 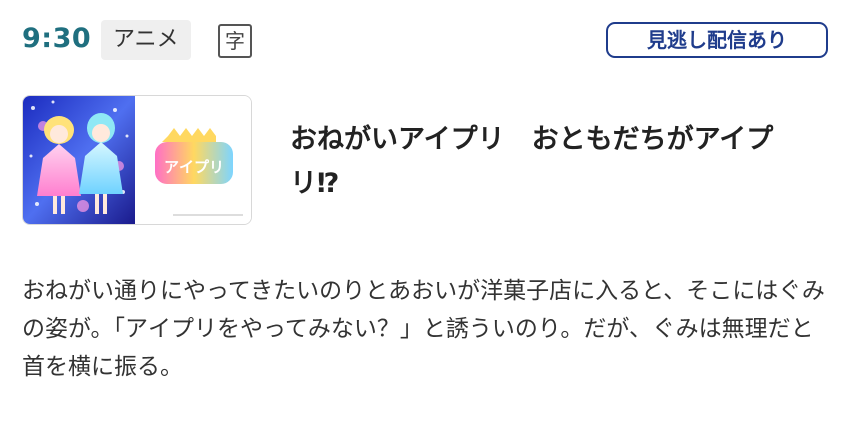 What do you see at coordinates (717, 40) in the screenshot?
I see `catchup-available-badge: 見逃し配信あり` at bounding box center [717, 40].